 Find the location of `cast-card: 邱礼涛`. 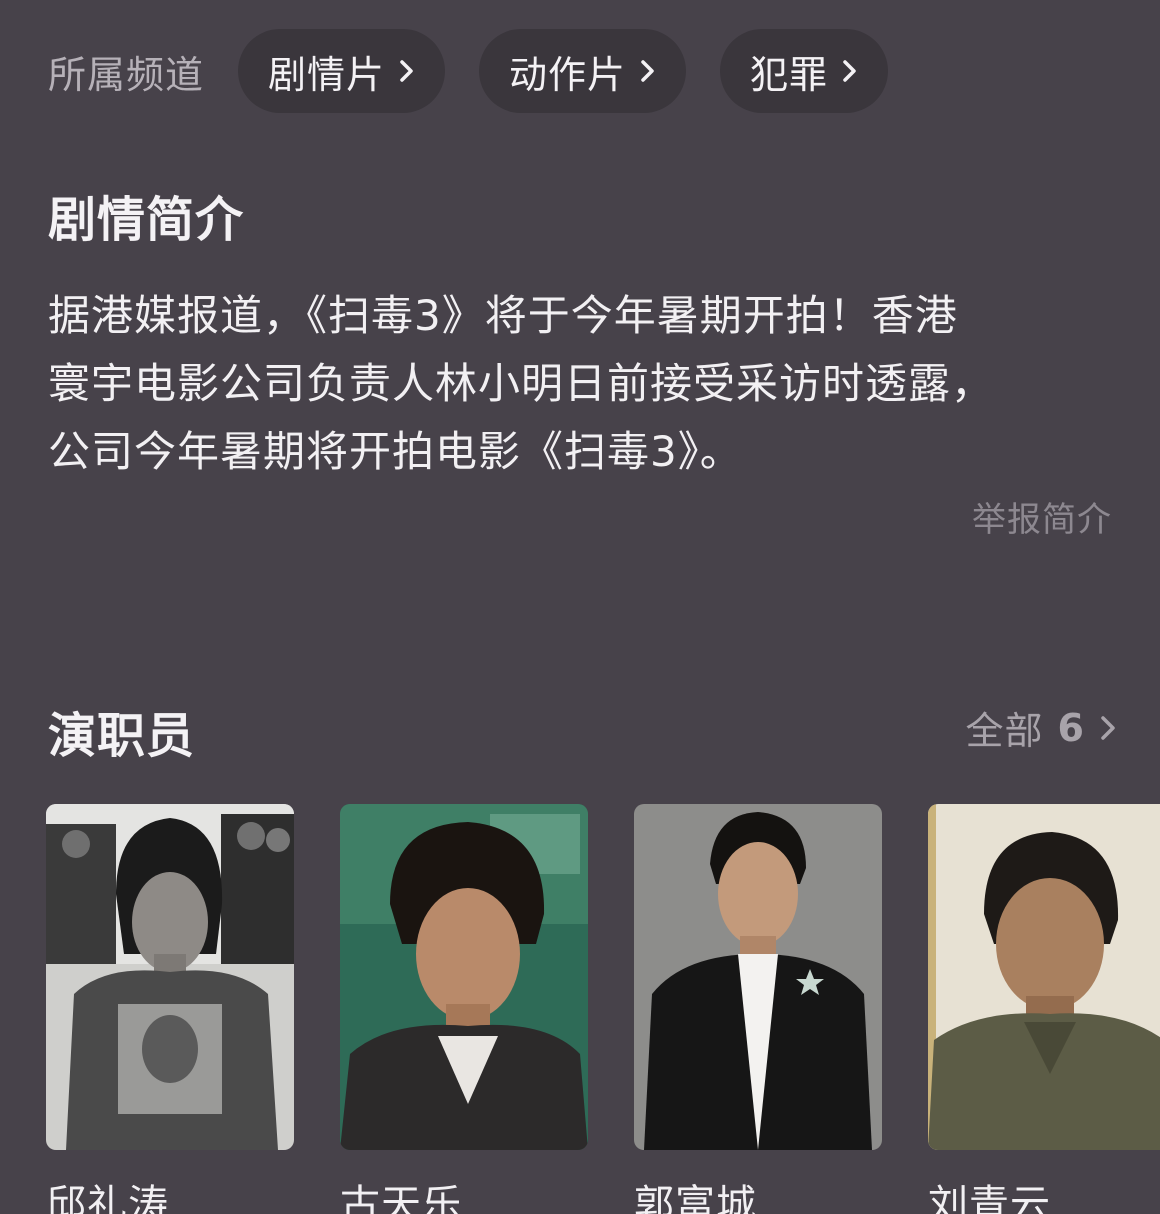

cast-card: 邱礼涛 is located at coordinates (170, 1009).